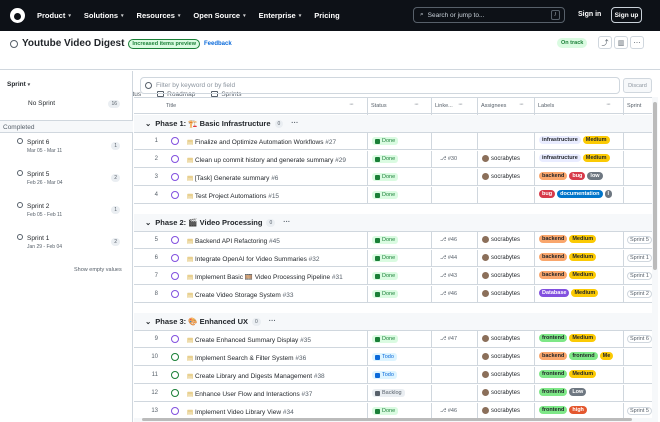  What do you see at coordinates (159, 15) in the screenshot?
I see `nav-item-resources: Resources ▾` at bounding box center [159, 15].